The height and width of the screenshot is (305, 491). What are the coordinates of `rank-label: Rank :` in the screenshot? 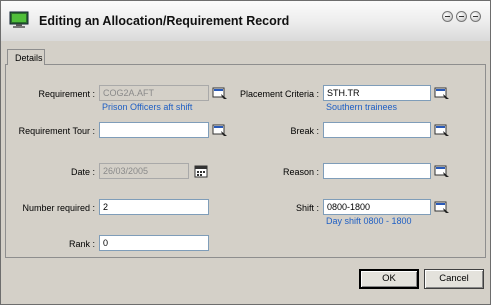 It's located at (81, 244).